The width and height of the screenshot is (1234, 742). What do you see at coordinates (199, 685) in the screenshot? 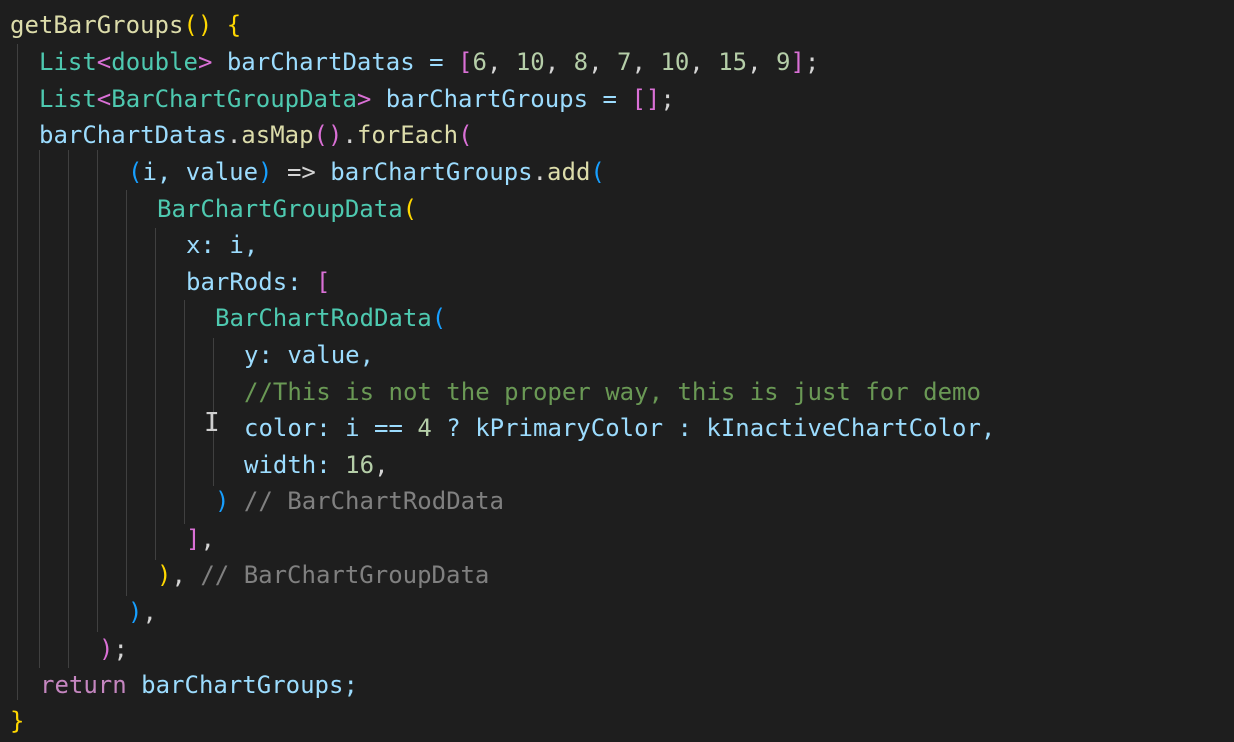
I see `code-line: return barChartGroups;` at bounding box center [199, 685].